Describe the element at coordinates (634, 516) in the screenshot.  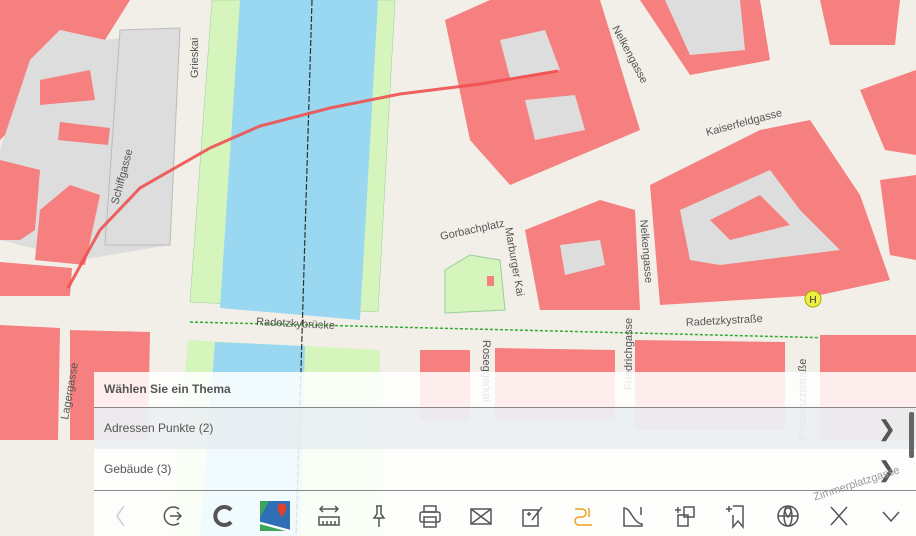
I see `area-info-icon` at that location.